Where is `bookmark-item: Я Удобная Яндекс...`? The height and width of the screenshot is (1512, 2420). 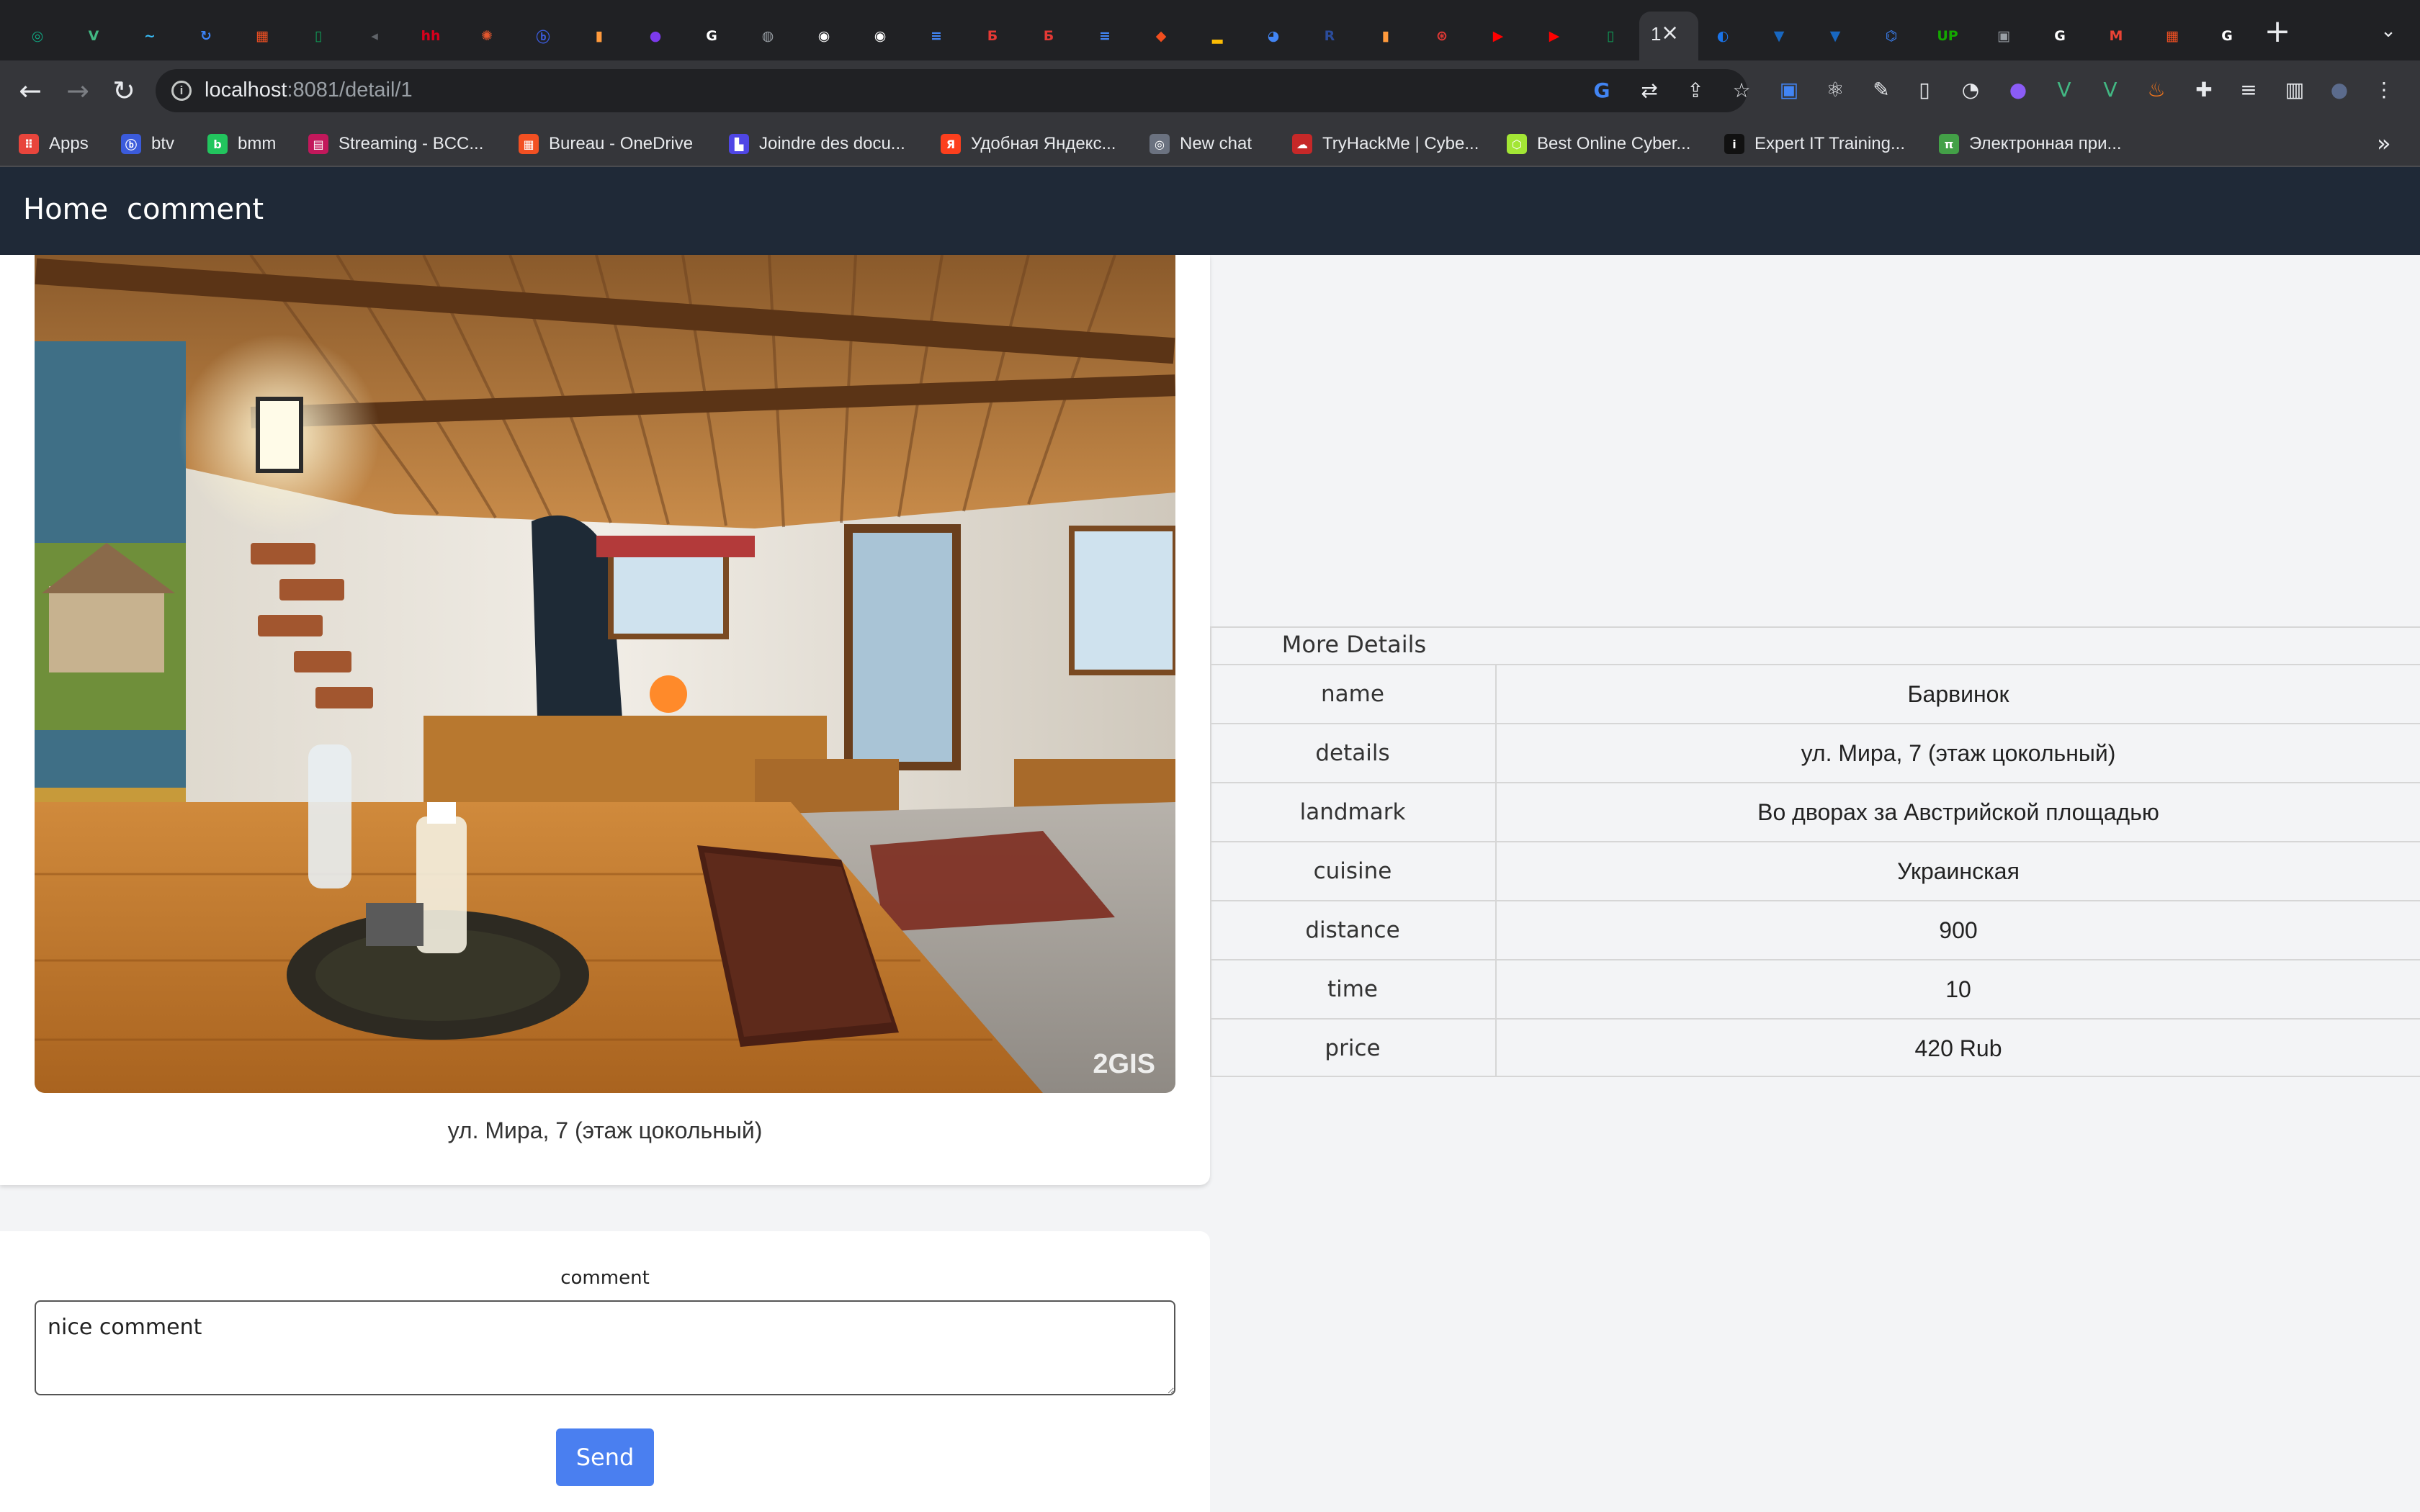
bookmark-item: Я Удобная Яндекс... is located at coordinates (1028, 144).